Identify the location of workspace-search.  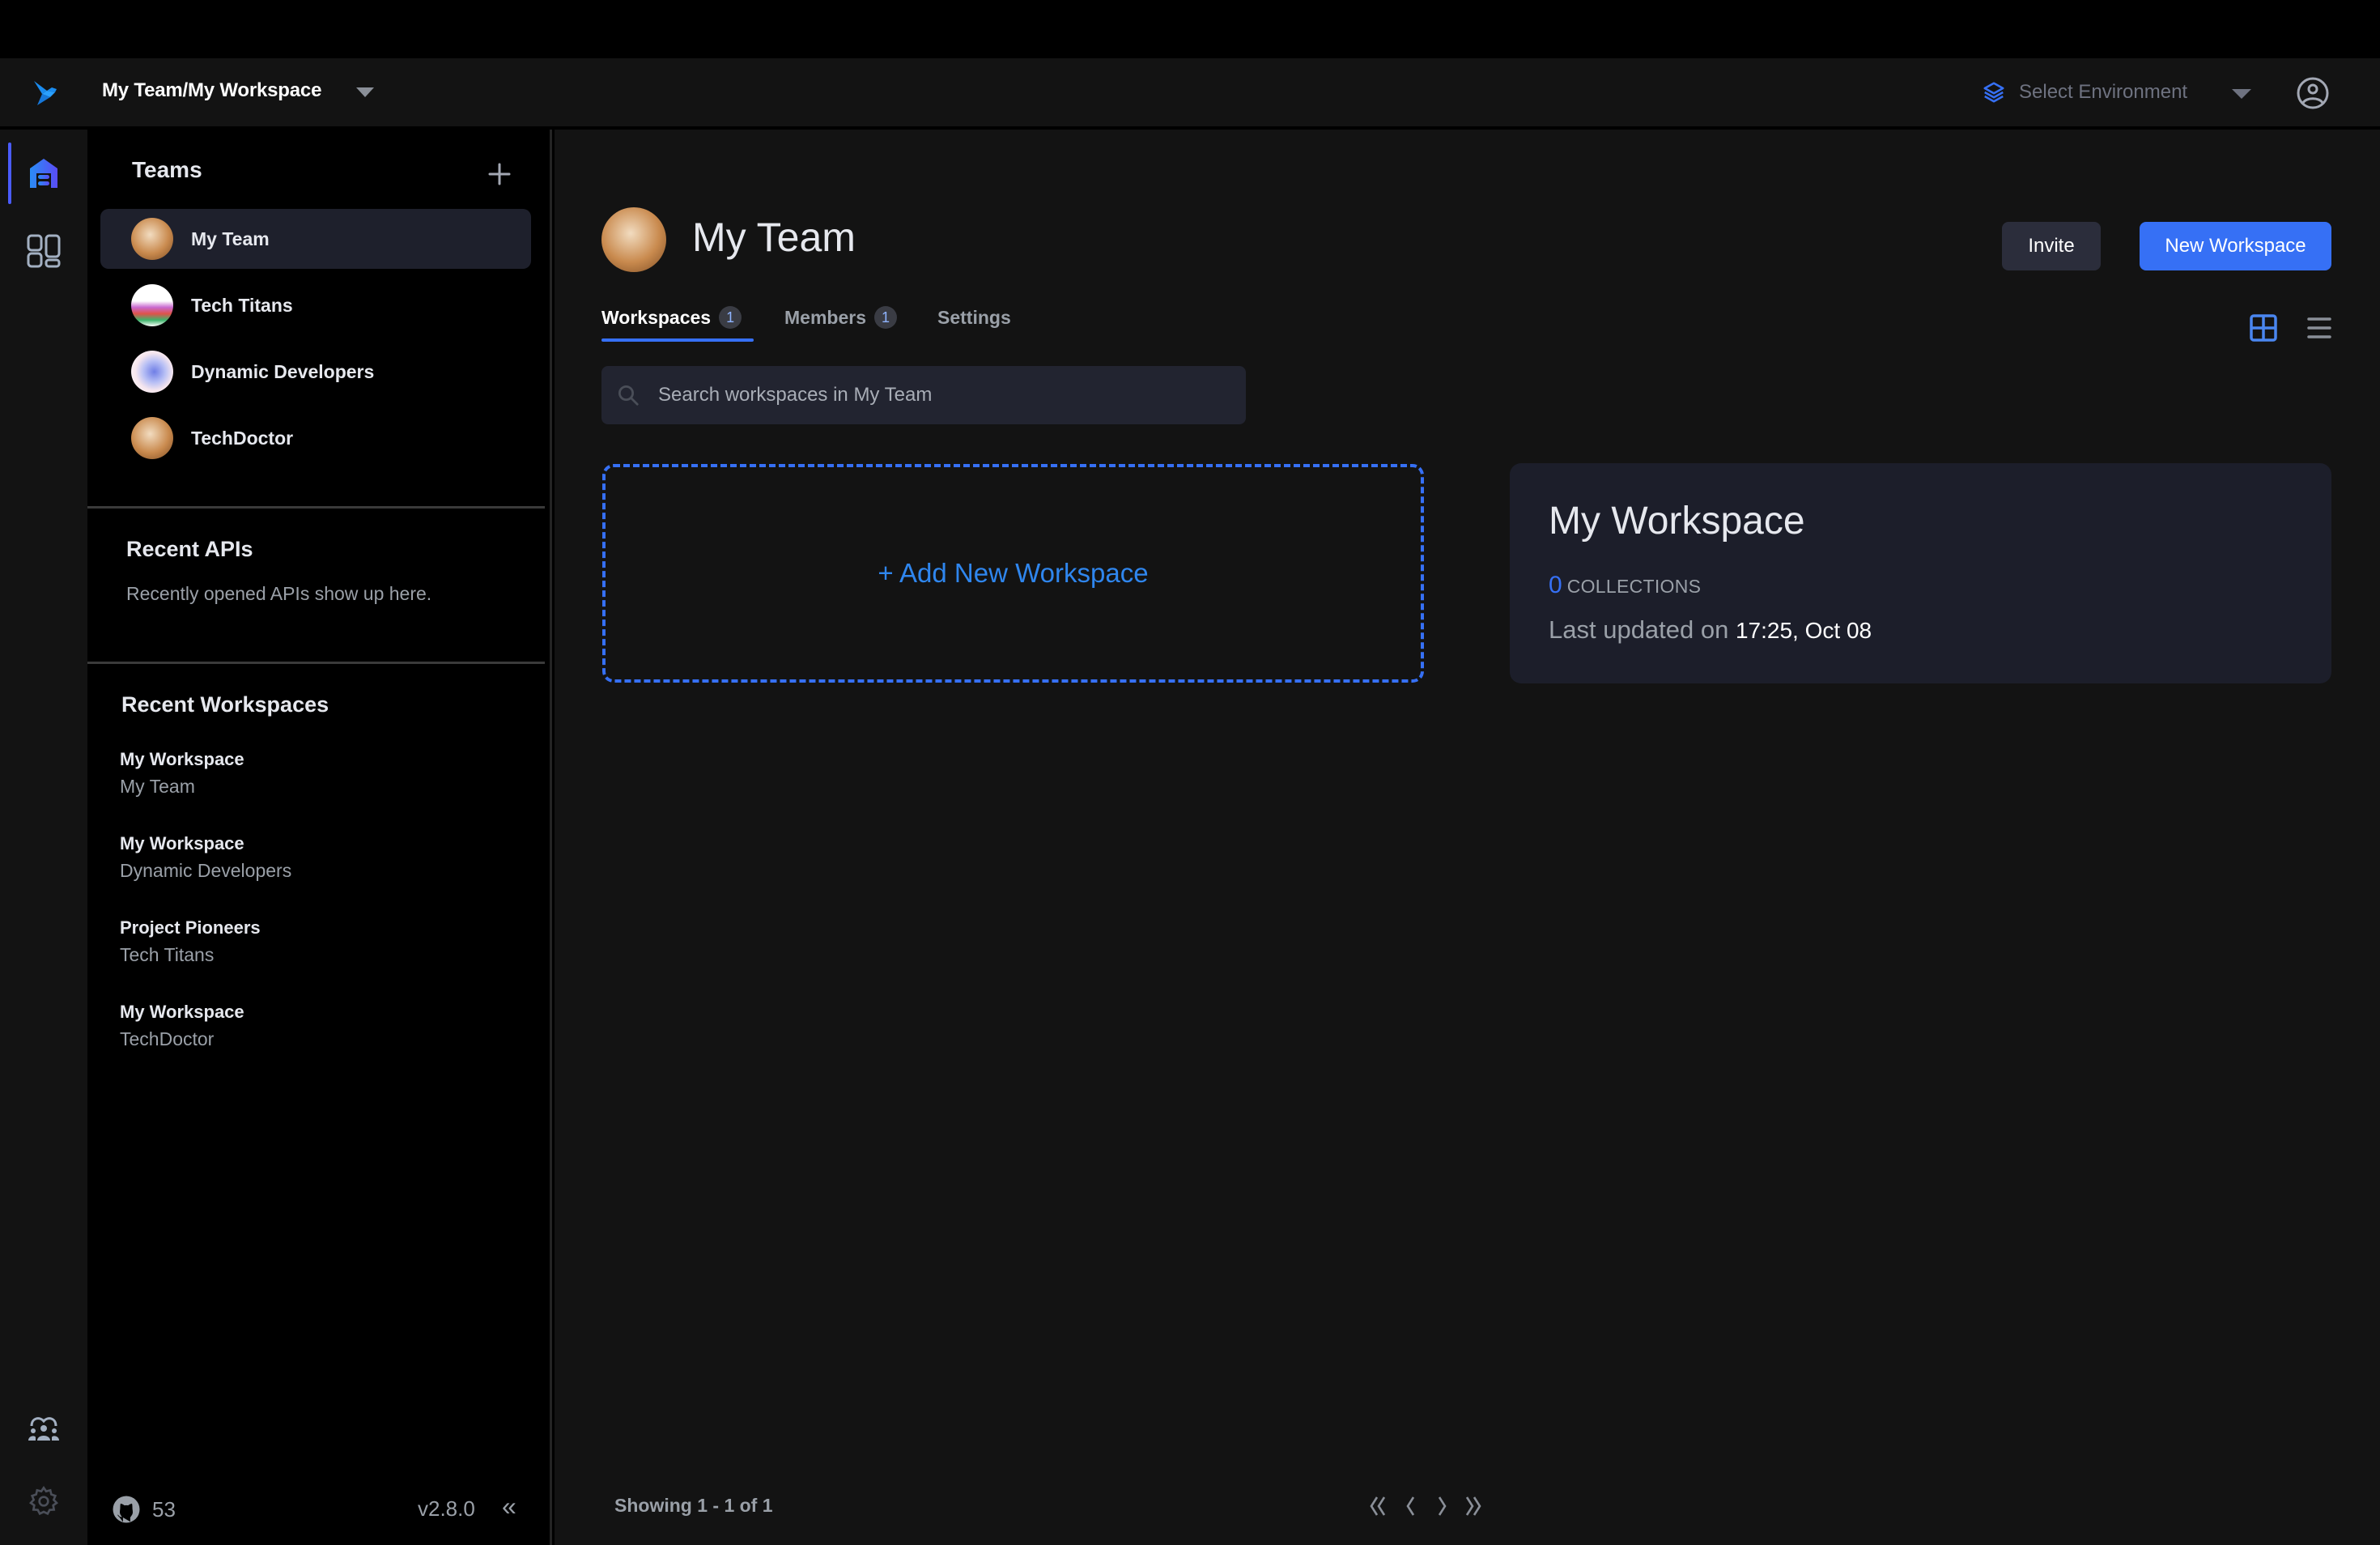
(923, 395).